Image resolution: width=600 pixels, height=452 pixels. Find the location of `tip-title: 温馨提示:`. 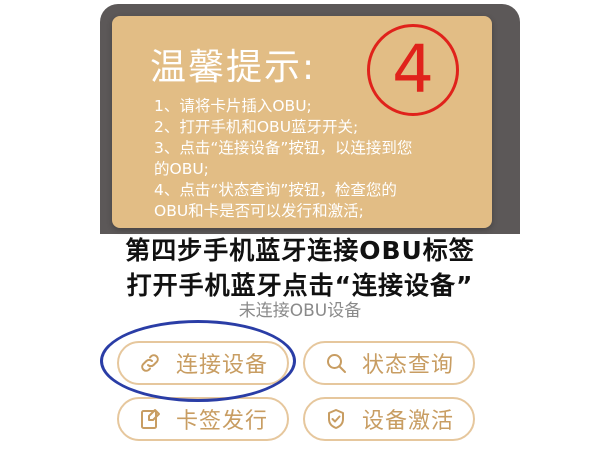

tip-title: 温馨提示: is located at coordinates (233, 67).